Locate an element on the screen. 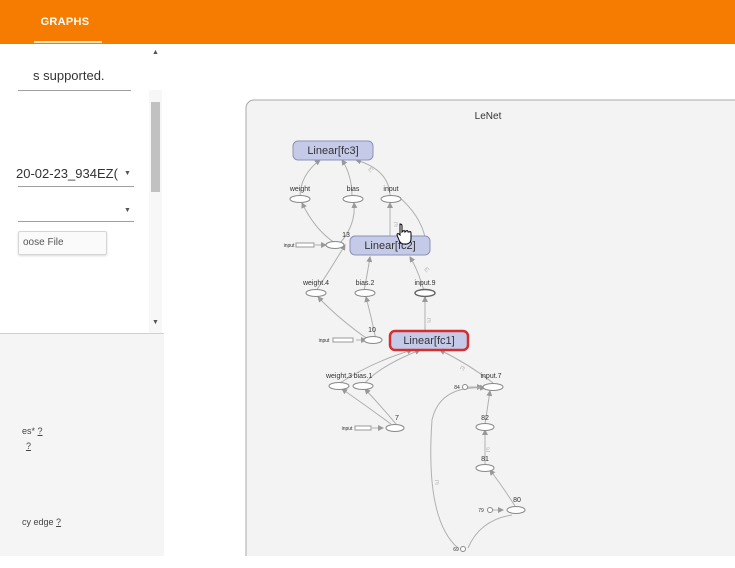 The width and height of the screenshot is (735, 568). node-label-weight-4: weight.4 is located at coordinates (315, 283).